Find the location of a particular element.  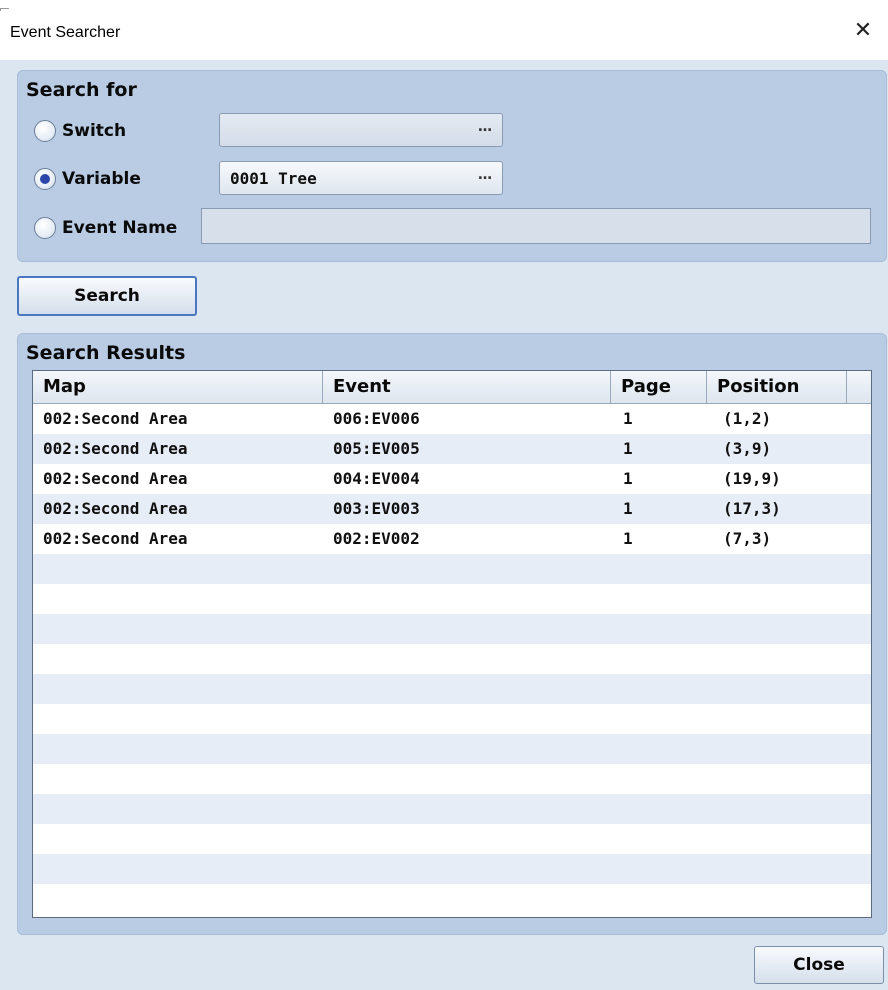

close-button: Close is located at coordinates (819, 965).